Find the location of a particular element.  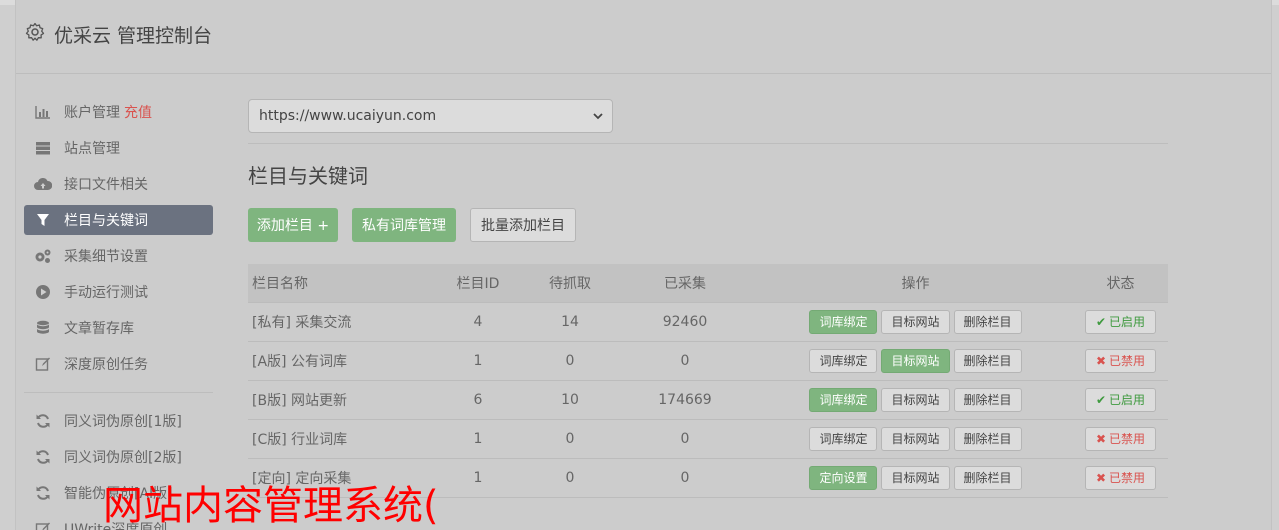

sidebar-item-label: 账户管理 is located at coordinates (92, 113).